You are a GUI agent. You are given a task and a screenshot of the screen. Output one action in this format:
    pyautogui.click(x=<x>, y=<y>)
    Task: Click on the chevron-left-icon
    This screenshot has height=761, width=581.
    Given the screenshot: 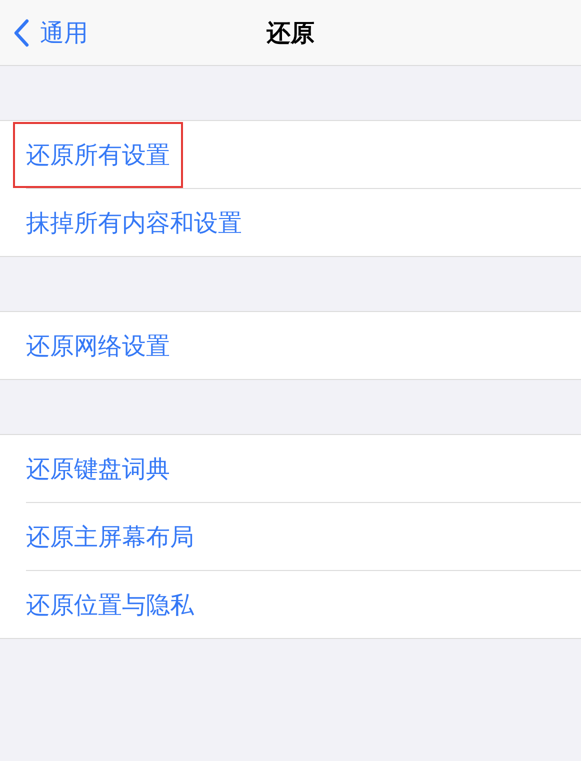 What is the action you would take?
    pyautogui.click(x=21, y=33)
    